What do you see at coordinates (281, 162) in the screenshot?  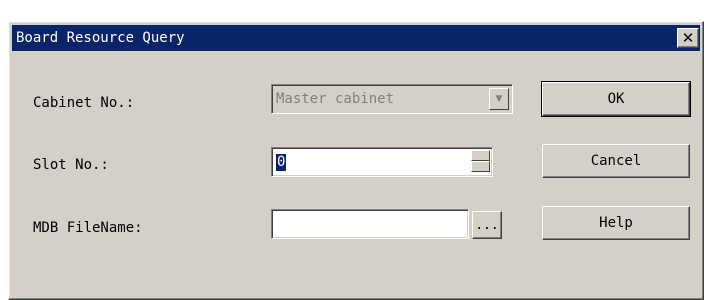 I see `slot-value: 0` at bounding box center [281, 162].